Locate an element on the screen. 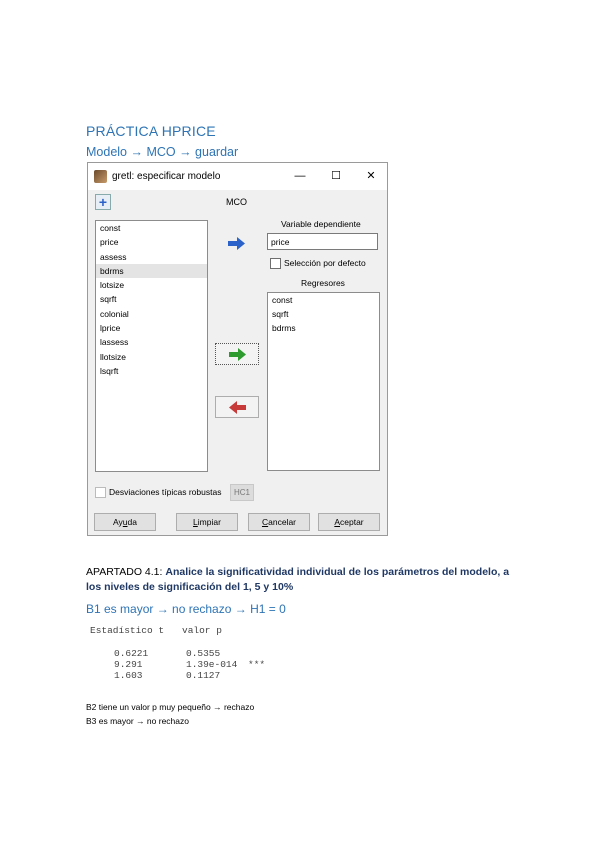 The image size is (599, 848). clear-label: impiar is located at coordinates (209, 522).